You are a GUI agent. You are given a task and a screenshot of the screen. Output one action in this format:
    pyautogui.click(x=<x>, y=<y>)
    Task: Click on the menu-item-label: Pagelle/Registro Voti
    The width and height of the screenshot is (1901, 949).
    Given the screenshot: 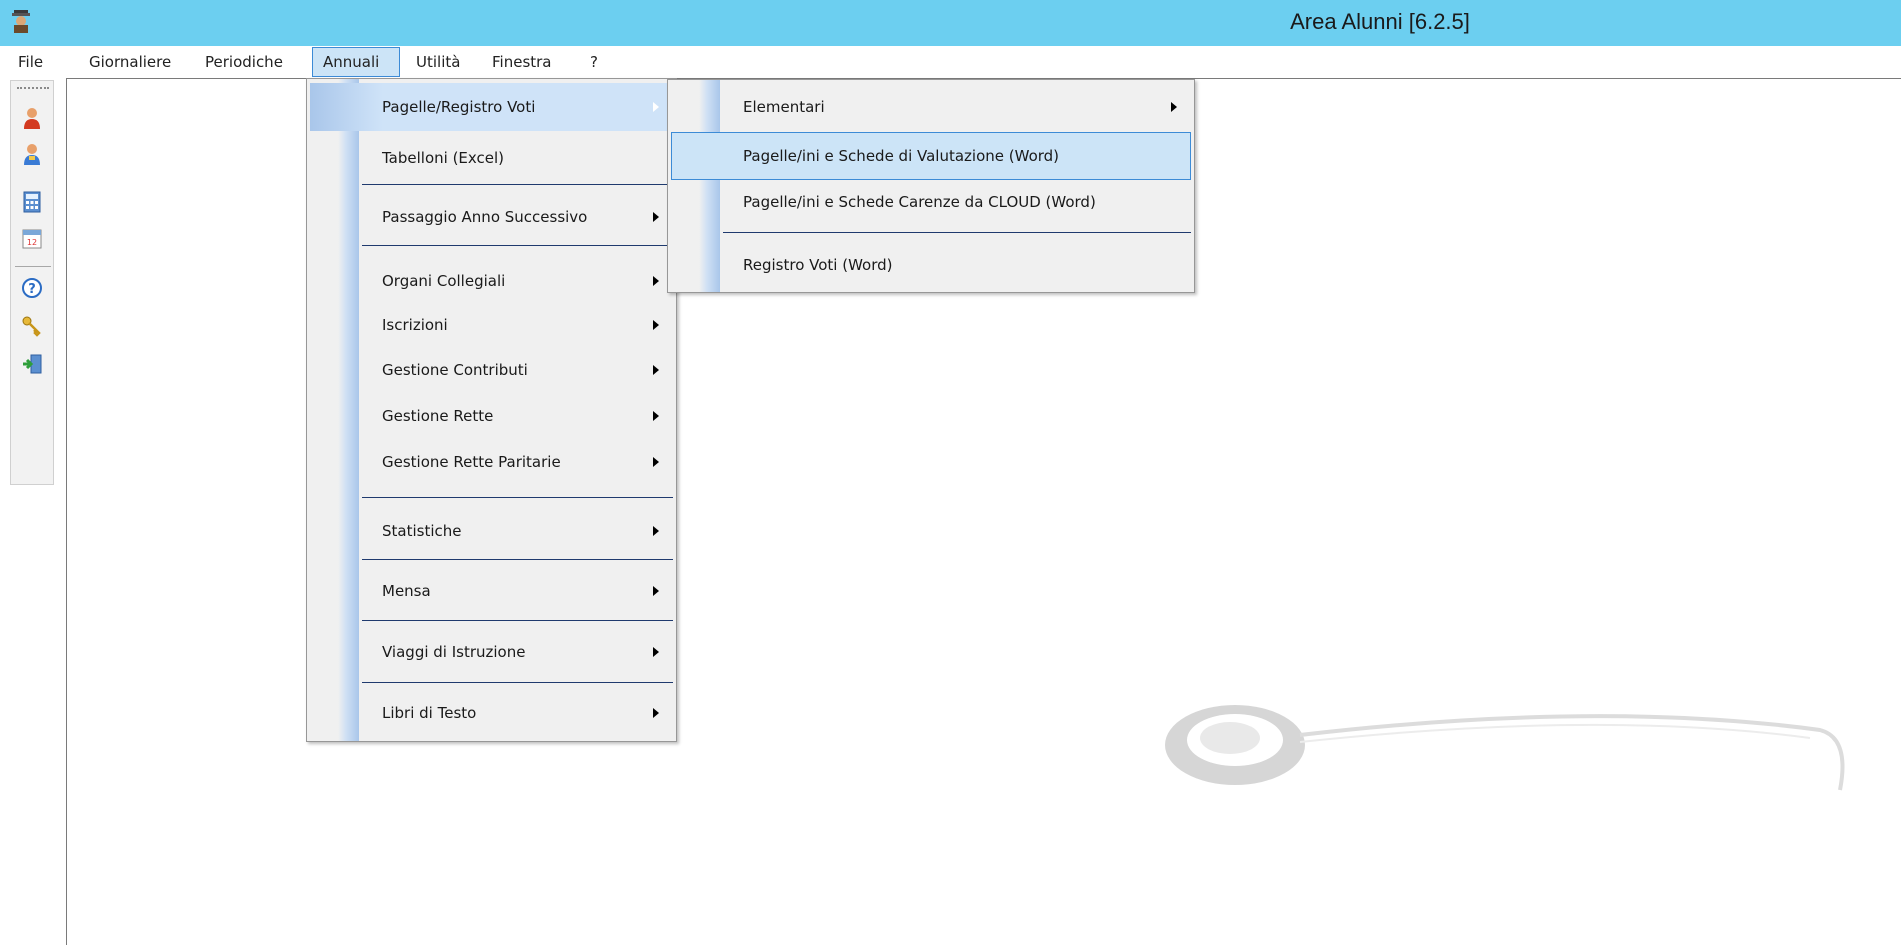 What is the action you would take?
    pyautogui.click(x=459, y=107)
    